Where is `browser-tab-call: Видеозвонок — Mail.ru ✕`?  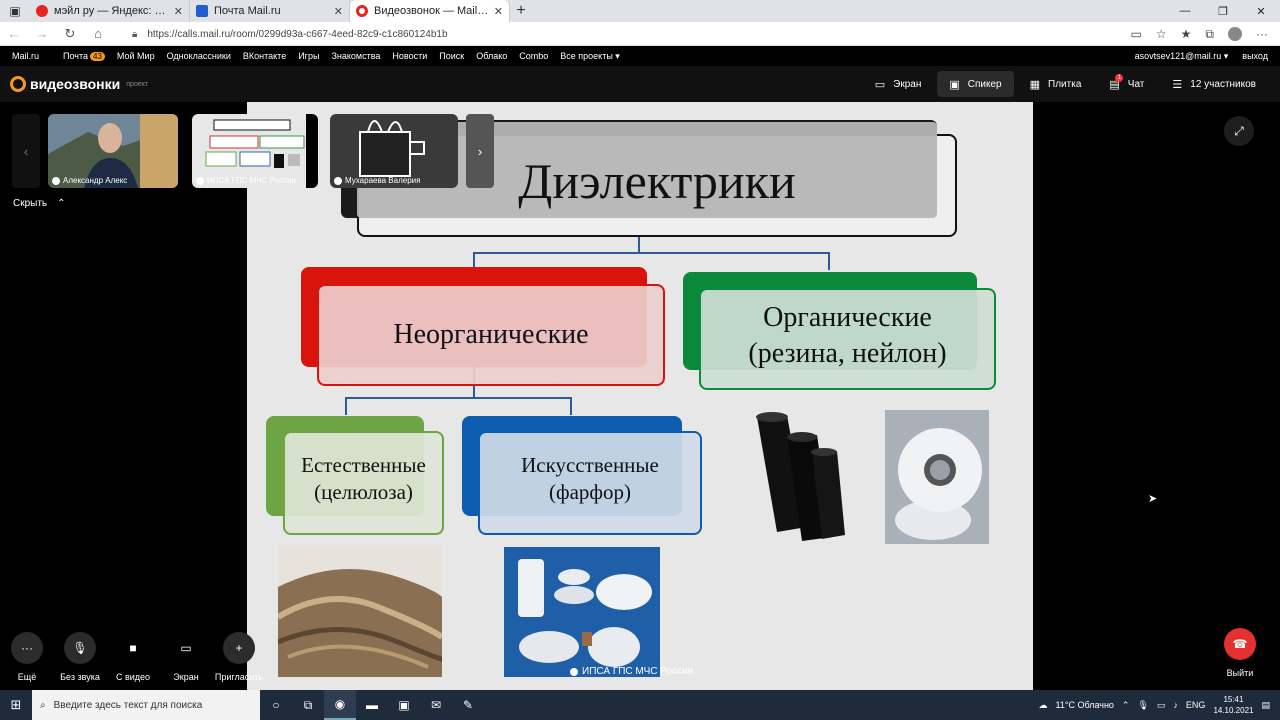 browser-tab-call: Видеозвонок — Mail.ru ✕ is located at coordinates (430, 11).